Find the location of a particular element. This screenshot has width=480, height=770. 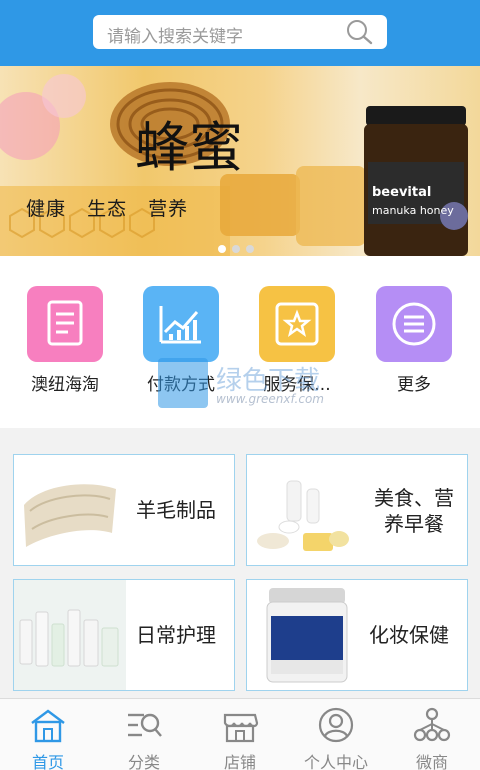

bottom-tab-bar: 首页 分类 店铺 个人中心 微商 is located at coordinates (240, 734).